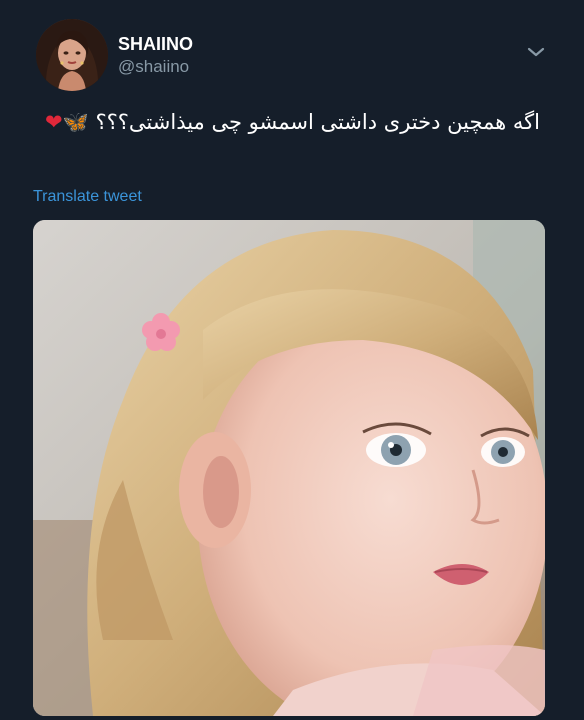 This screenshot has width=584, height=720. What do you see at coordinates (536, 52) in the screenshot?
I see `chevron-down-icon` at bounding box center [536, 52].